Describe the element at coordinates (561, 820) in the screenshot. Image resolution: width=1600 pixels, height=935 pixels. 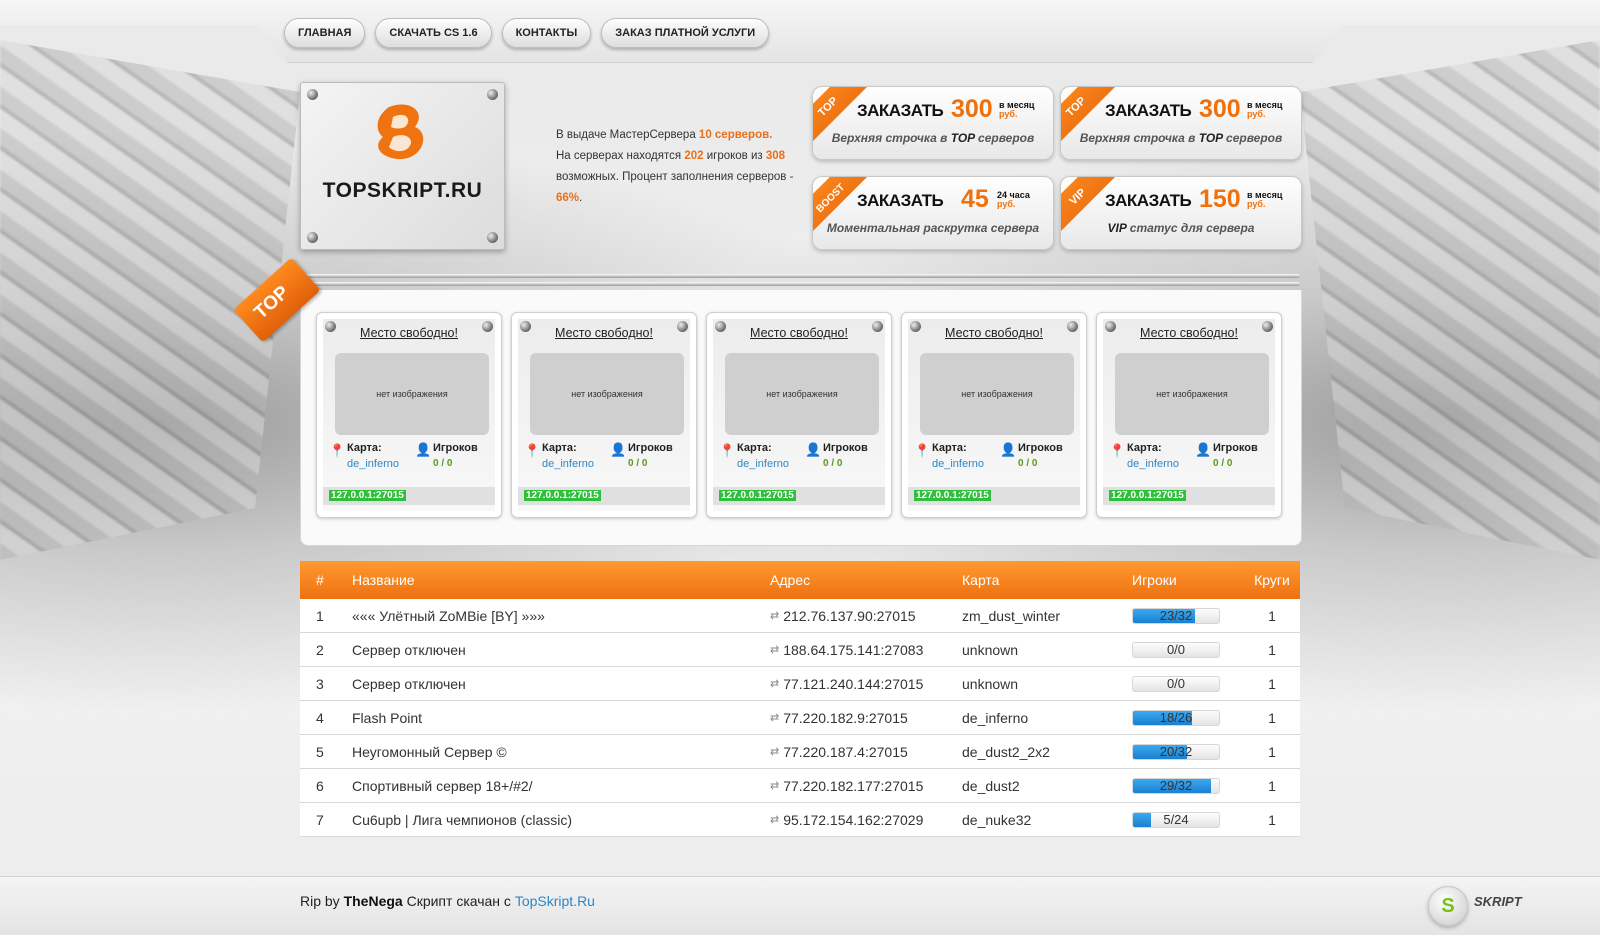
I see `server-name: Cu6upb | Лига чемпионов (classic)` at that location.